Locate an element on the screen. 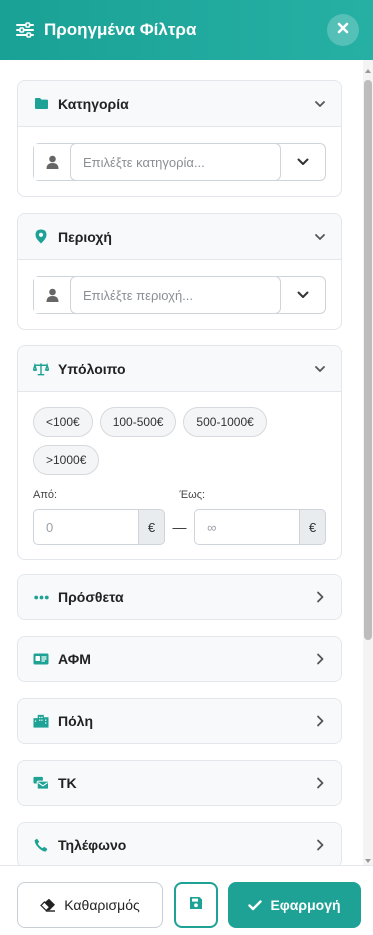 The width and height of the screenshot is (373, 935). from-label: Από: is located at coordinates (45, 495).